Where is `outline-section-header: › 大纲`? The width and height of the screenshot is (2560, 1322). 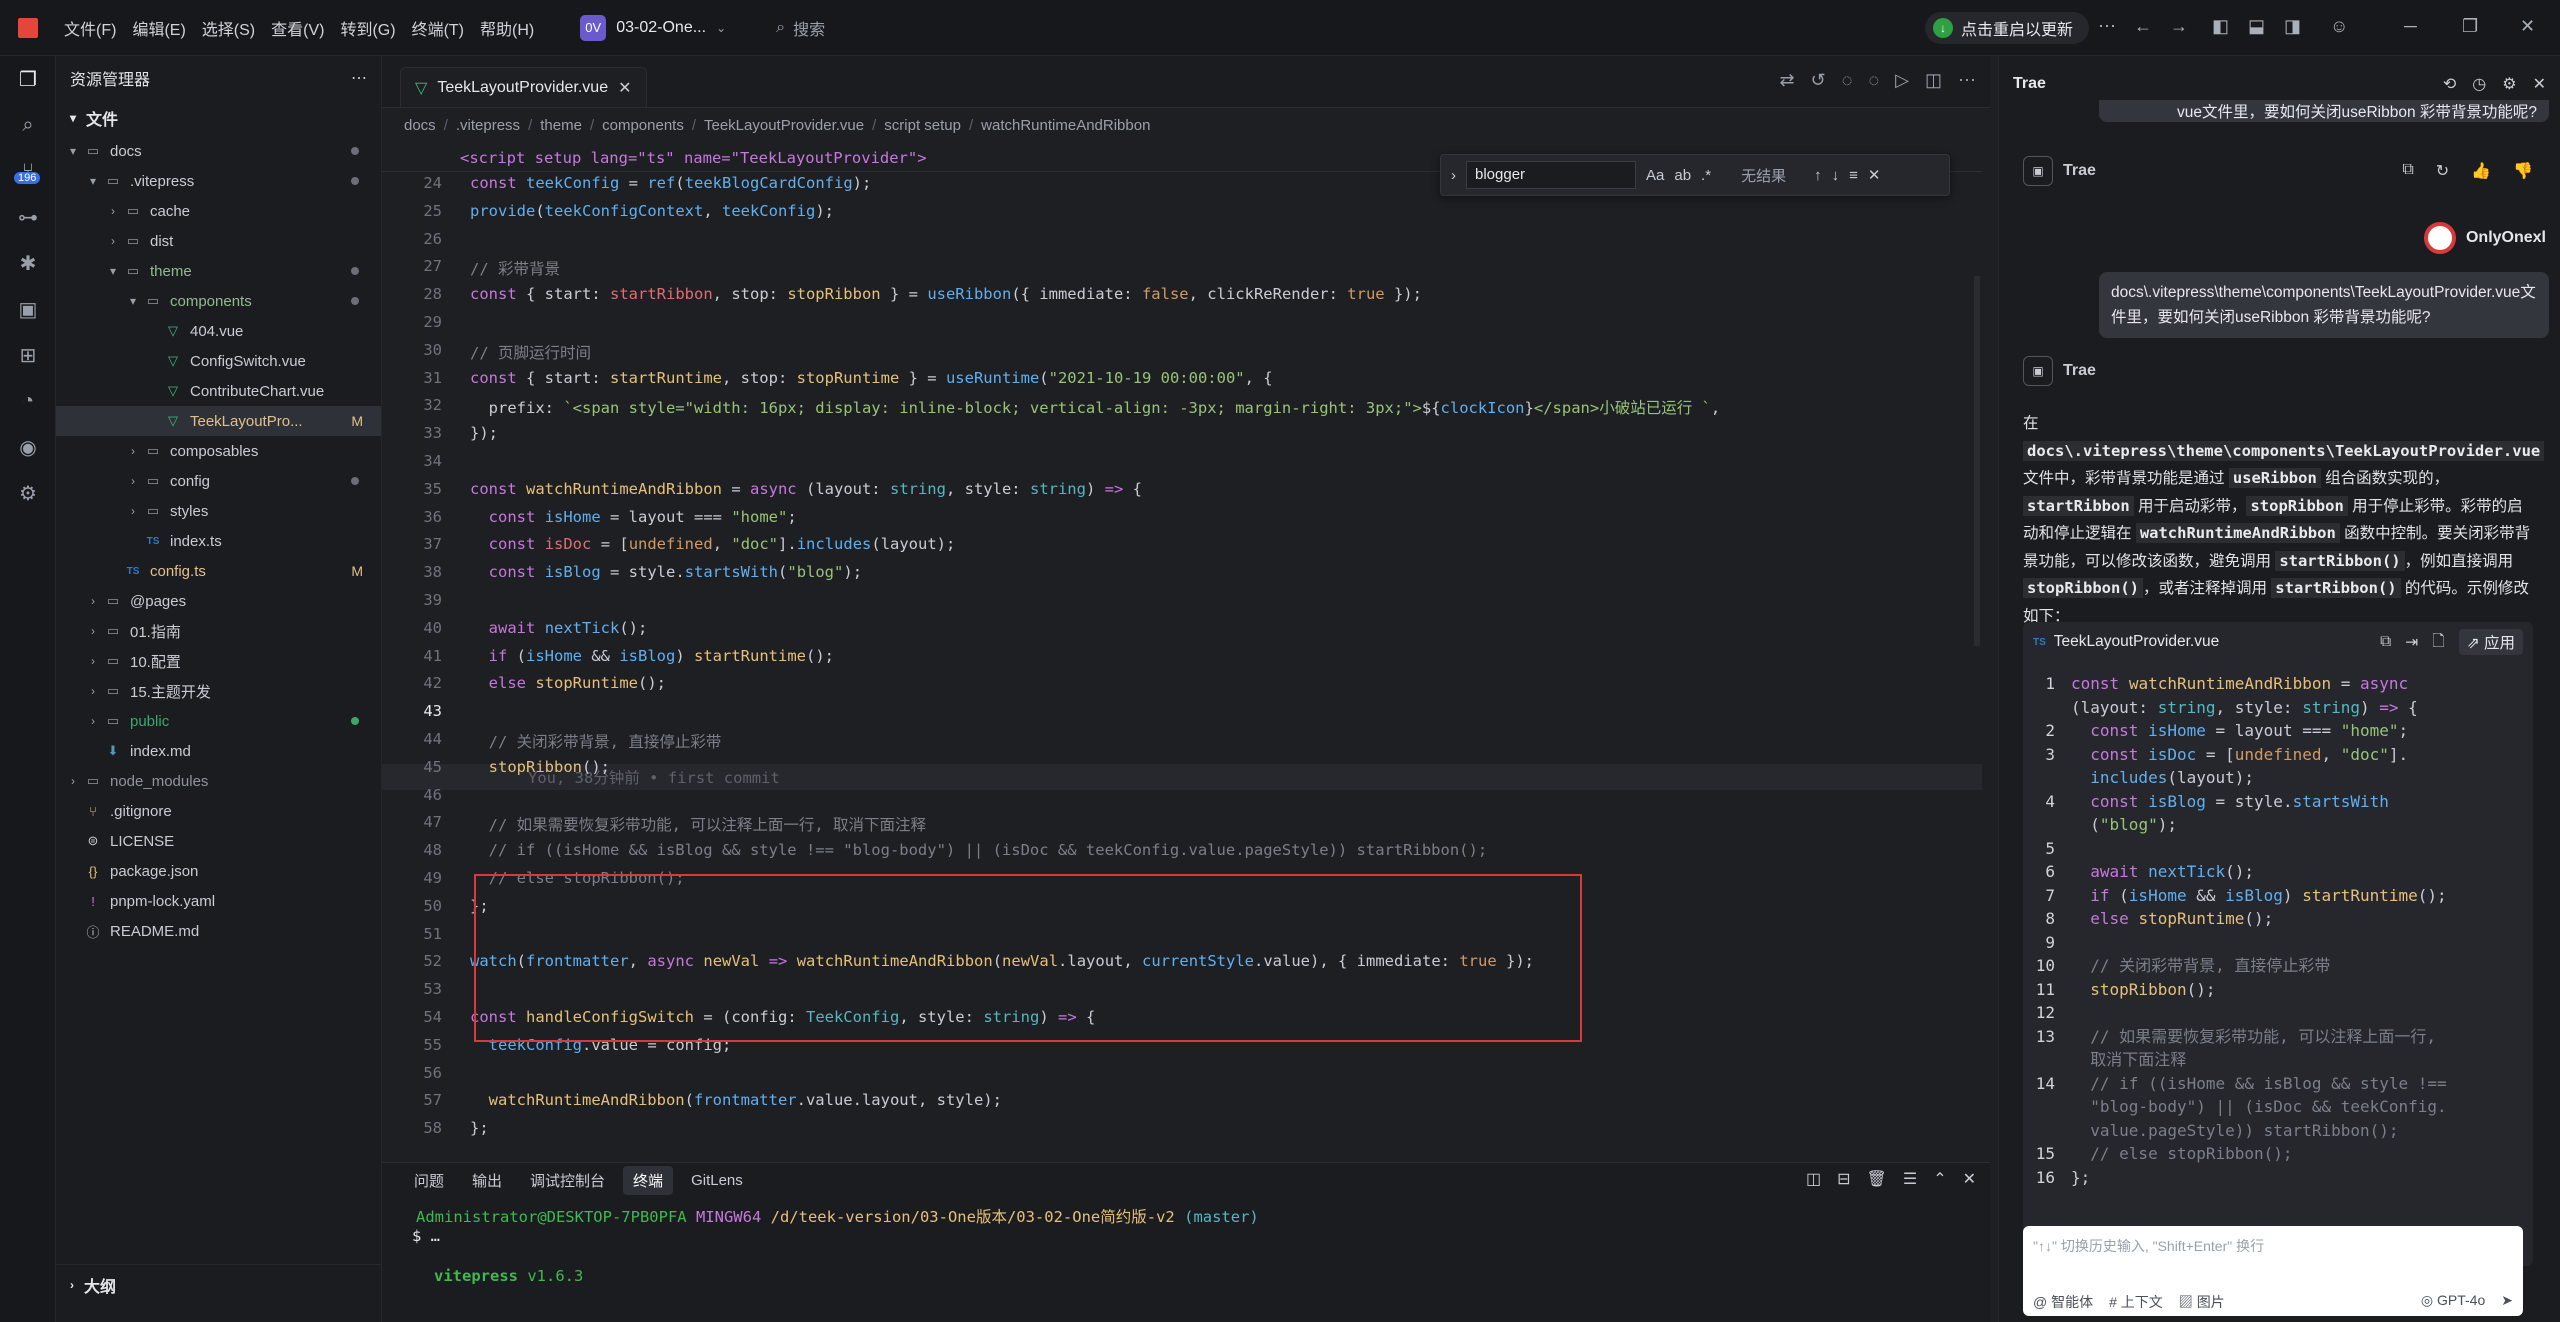
outline-section-header: › 大纲 is located at coordinates (219, 1284).